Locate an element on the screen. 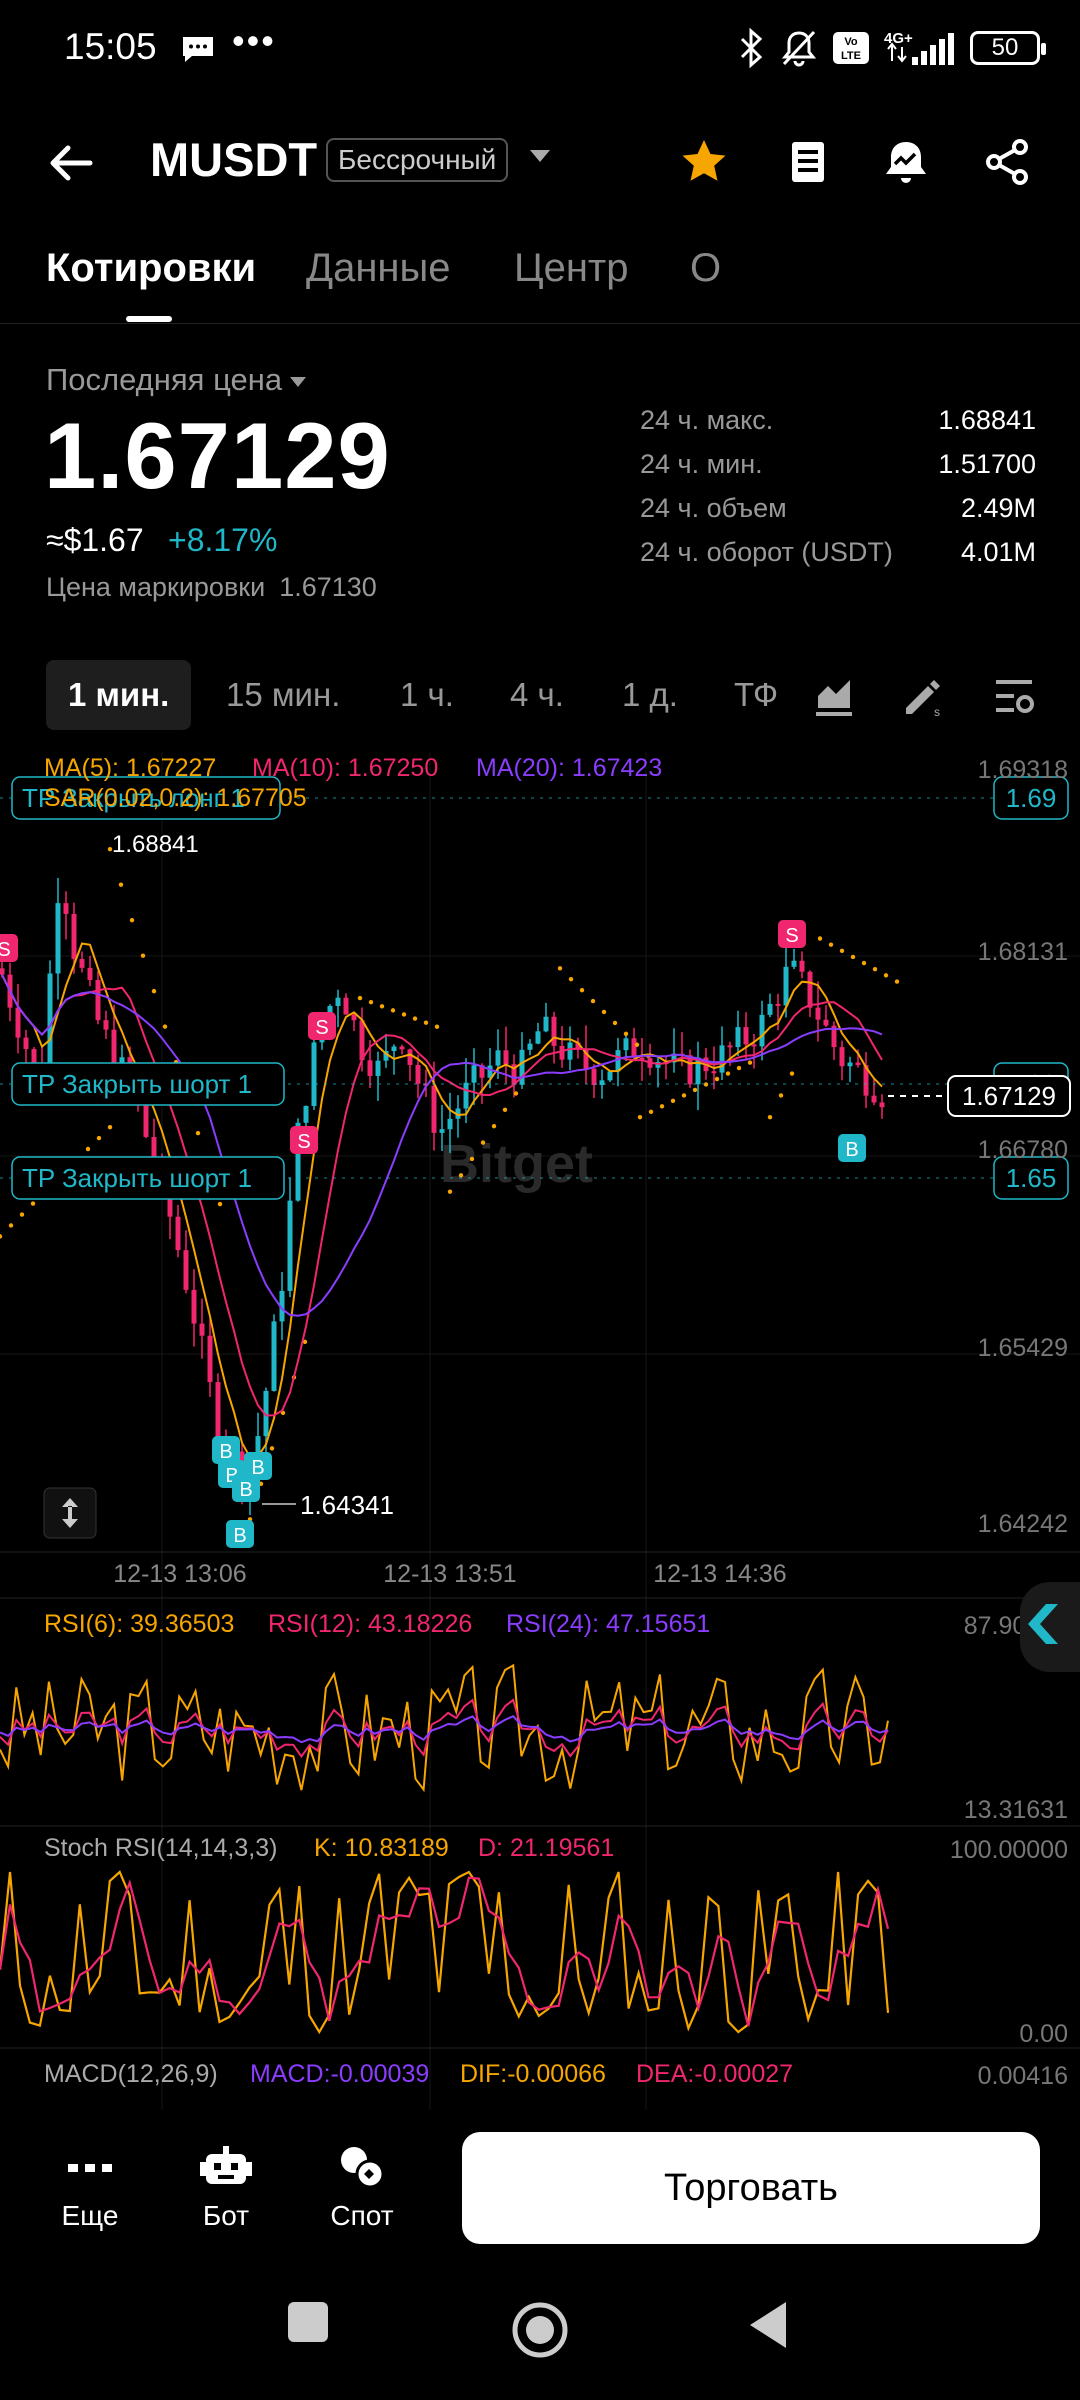 The height and width of the screenshot is (2400, 1080). svg-text: LTE is located at coordinates (851, 56).